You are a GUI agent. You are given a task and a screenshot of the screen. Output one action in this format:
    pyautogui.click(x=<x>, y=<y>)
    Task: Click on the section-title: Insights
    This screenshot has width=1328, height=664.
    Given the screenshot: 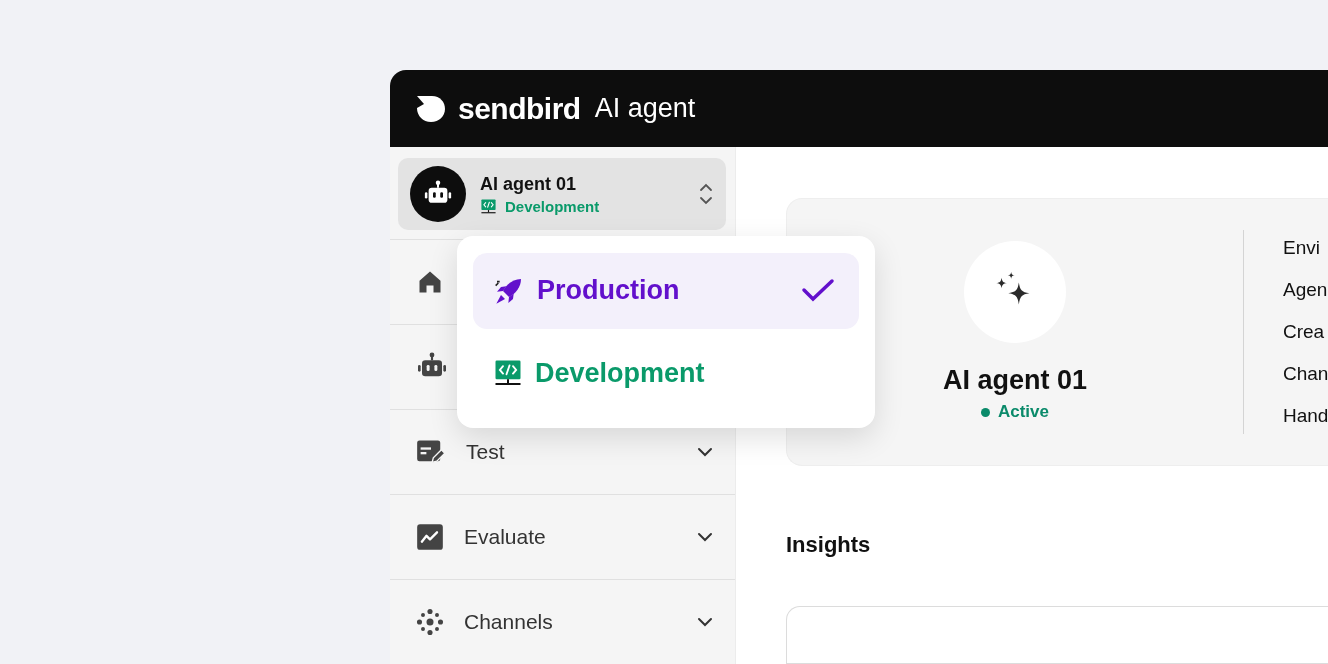 What is the action you would take?
    pyautogui.click(x=829, y=544)
    